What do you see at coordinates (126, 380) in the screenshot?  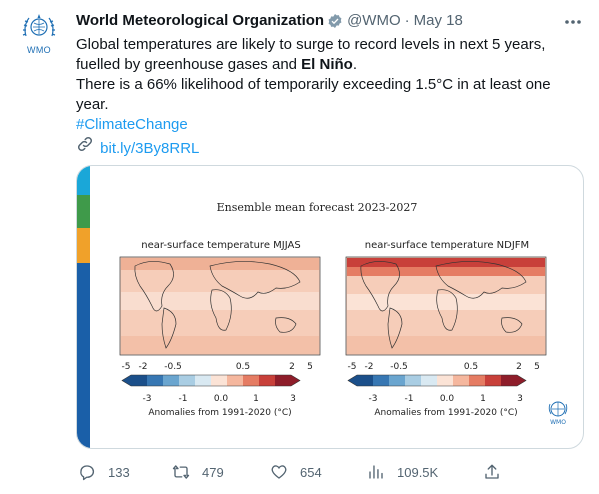 I see `left-colorbar-arrow-left` at bounding box center [126, 380].